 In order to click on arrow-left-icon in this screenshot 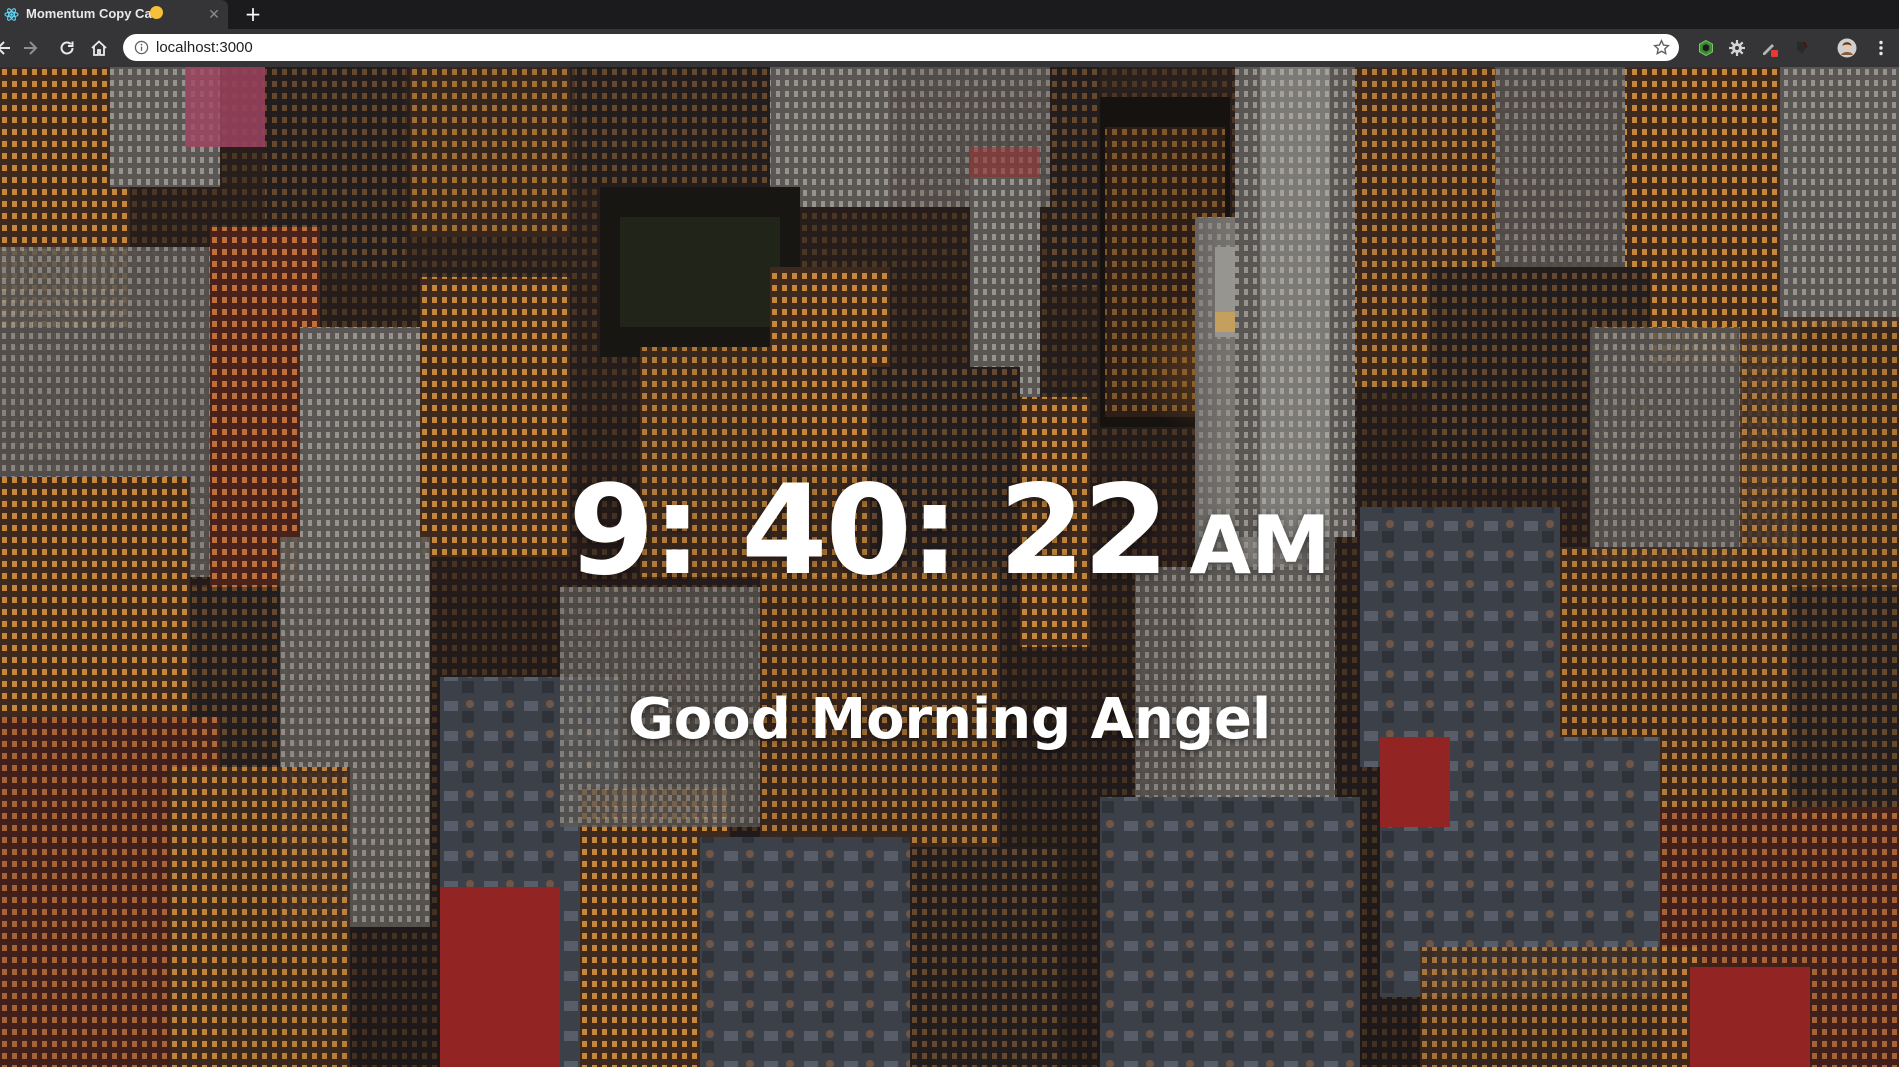, I will do `click(7, 48)`.